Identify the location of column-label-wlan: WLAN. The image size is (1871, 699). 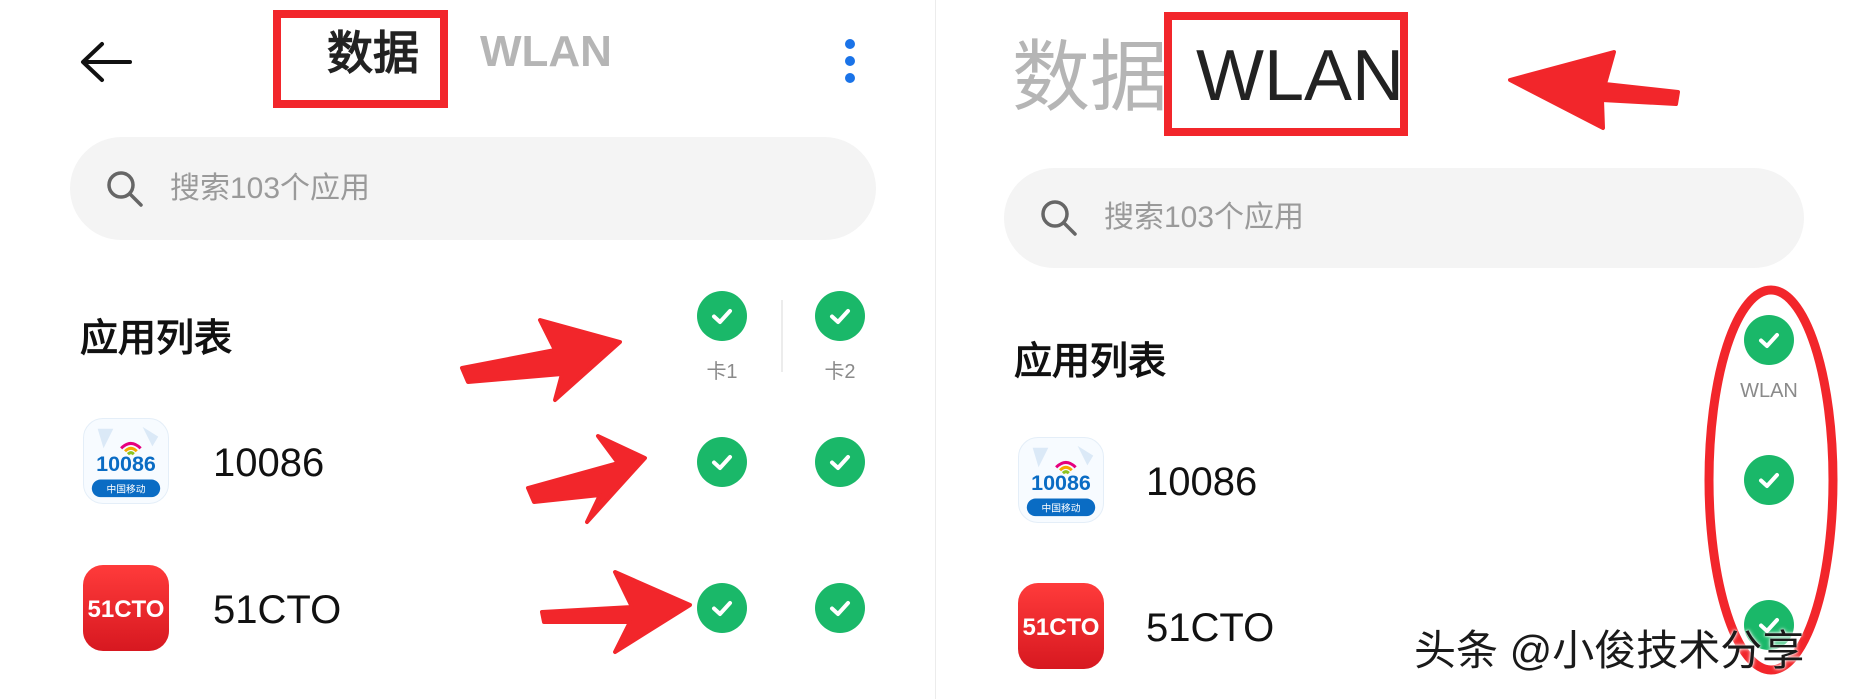
(1769, 391).